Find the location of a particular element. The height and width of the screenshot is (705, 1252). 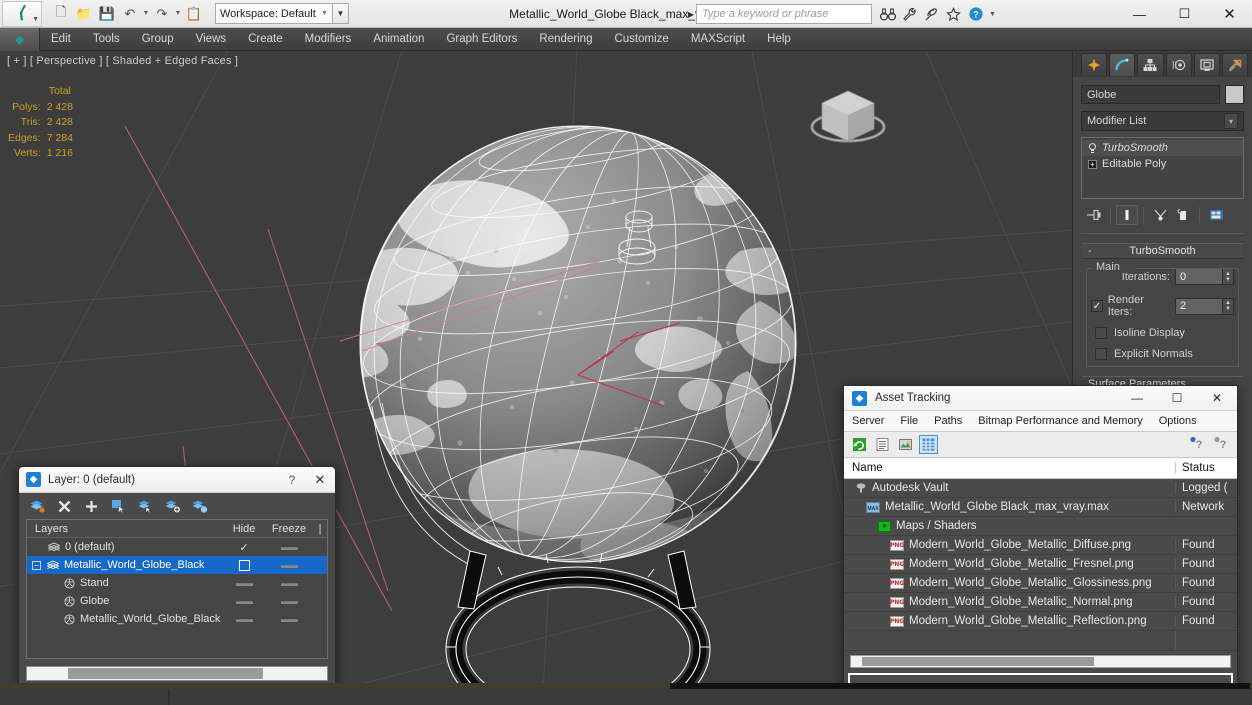

configure-modifier-sets-icon is located at coordinates (1216, 215).